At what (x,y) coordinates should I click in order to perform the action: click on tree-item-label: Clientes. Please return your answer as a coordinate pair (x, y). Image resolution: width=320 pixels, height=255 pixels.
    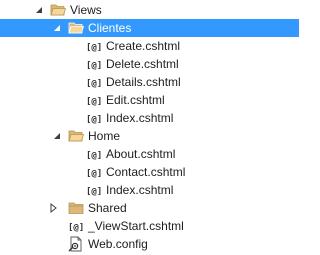
    Looking at the image, I should click on (110, 28).